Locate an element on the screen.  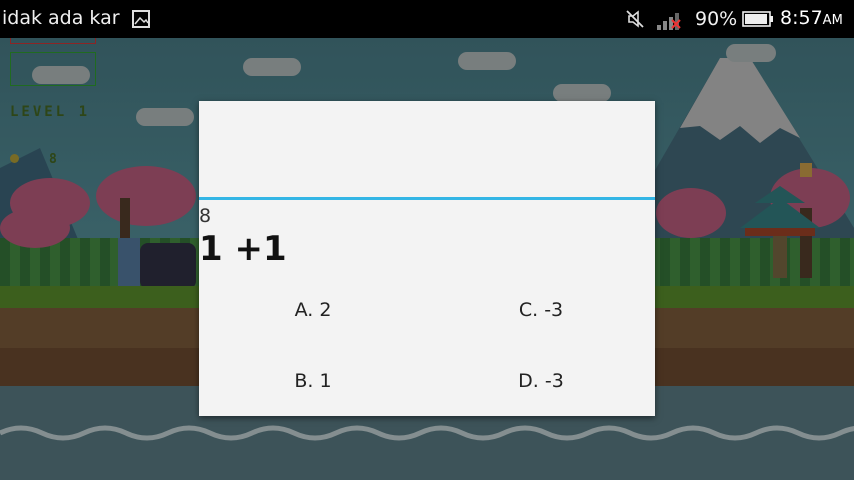
clock: 8:57AM is located at coordinates (811, 18).